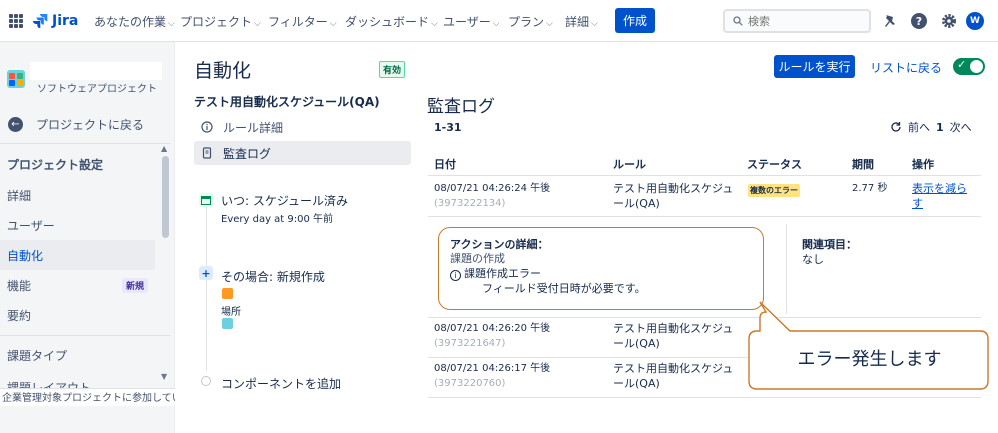 Image resolution: width=998 pixels, height=433 pixels. Describe the element at coordinates (869, 359) in the screenshot. I see `callout-text: エラー発生します` at that location.